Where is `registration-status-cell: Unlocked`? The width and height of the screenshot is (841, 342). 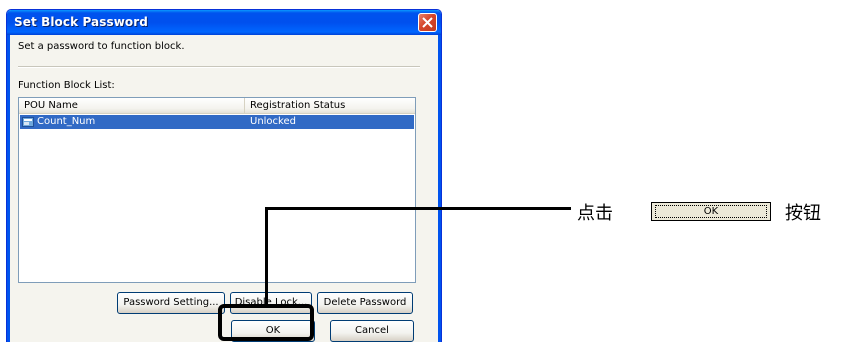
registration-status-cell: Unlocked is located at coordinates (273, 121).